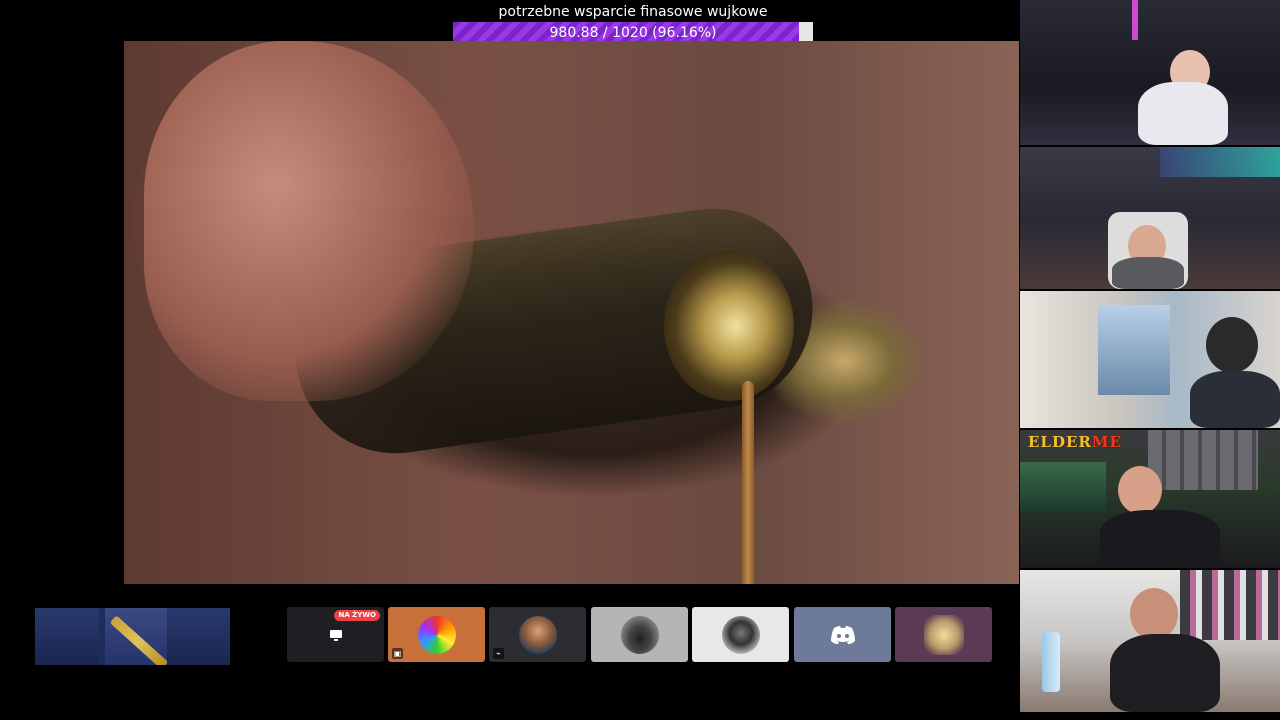 The width and height of the screenshot is (1280, 720). I want to click on goal-title: potrzebne wsparcie finasowe wujkowe, so click(633, 12).